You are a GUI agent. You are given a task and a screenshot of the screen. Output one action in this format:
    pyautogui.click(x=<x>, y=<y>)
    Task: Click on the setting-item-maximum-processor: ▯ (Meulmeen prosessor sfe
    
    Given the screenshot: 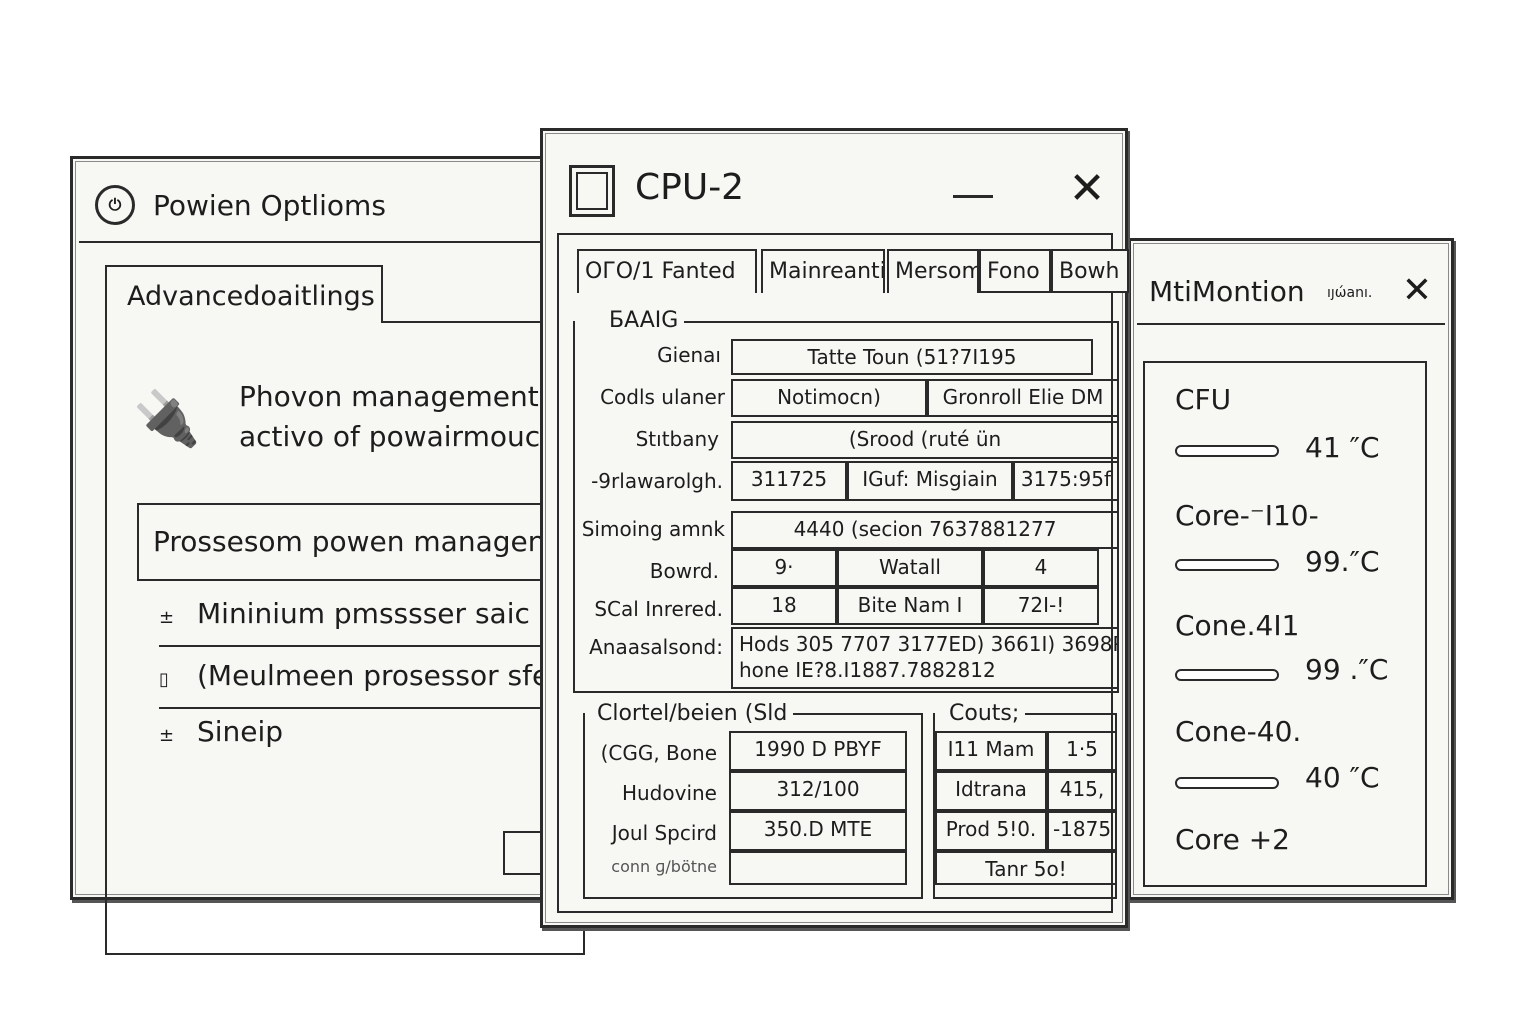 What is the action you would take?
    pyautogui.click(x=374, y=684)
    